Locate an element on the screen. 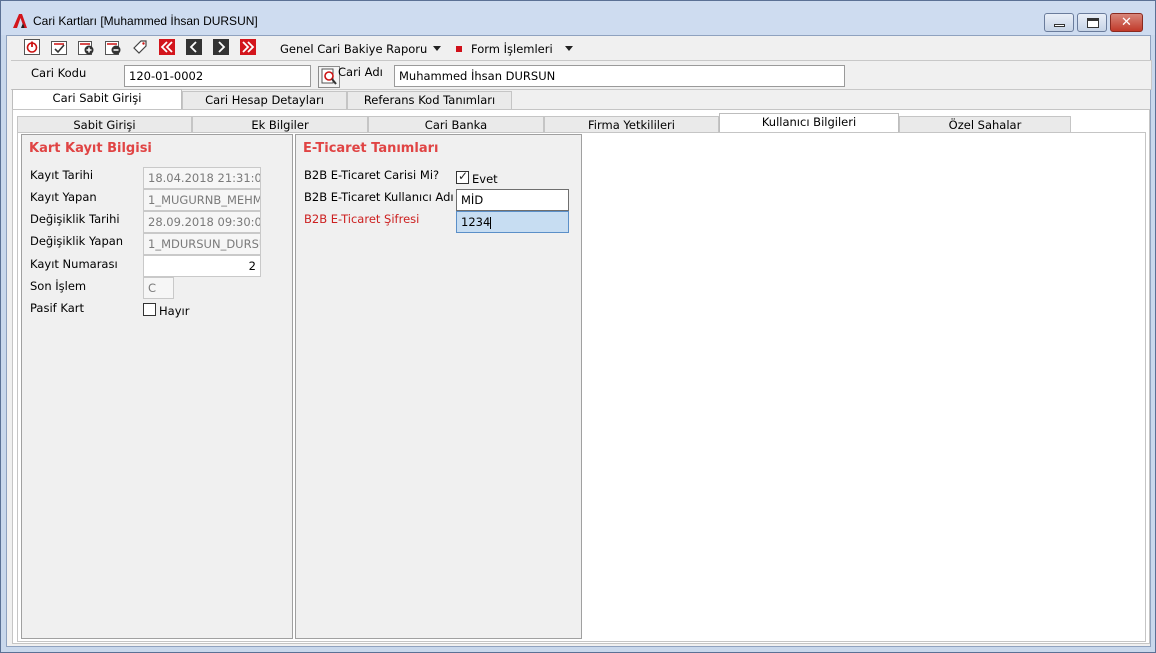 This screenshot has width=1156, height=653. maximize-button is located at coordinates (1092, 22).